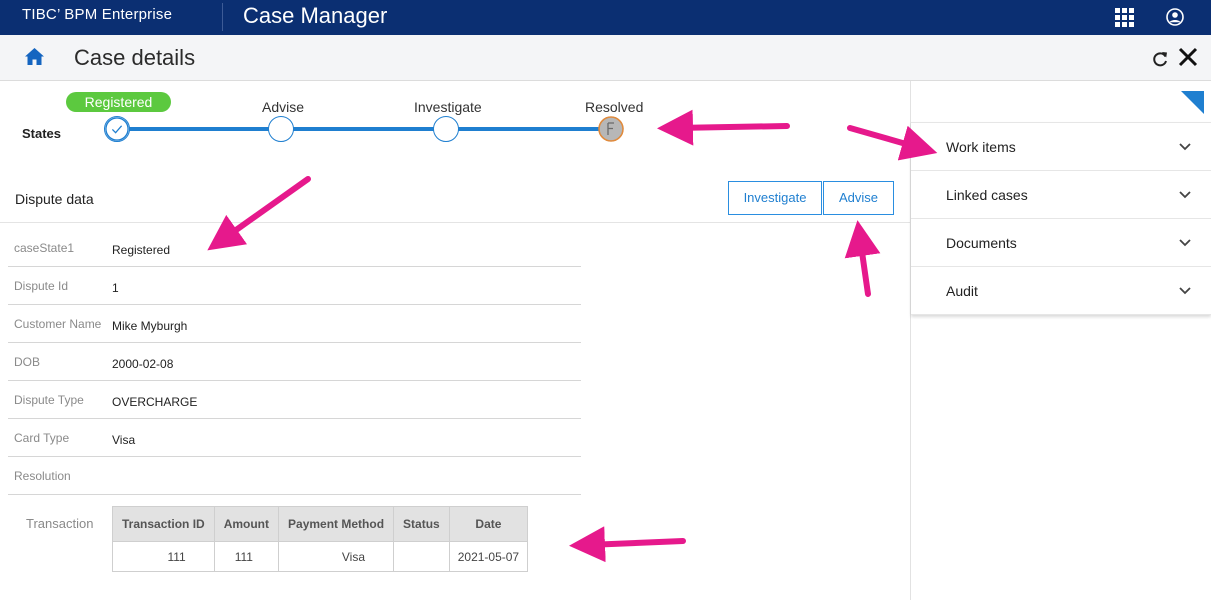 The height and width of the screenshot is (600, 1211). What do you see at coordinates (115, 288) in the screenshot?
I see `field-value: 1` at bounding box center [115, 288].